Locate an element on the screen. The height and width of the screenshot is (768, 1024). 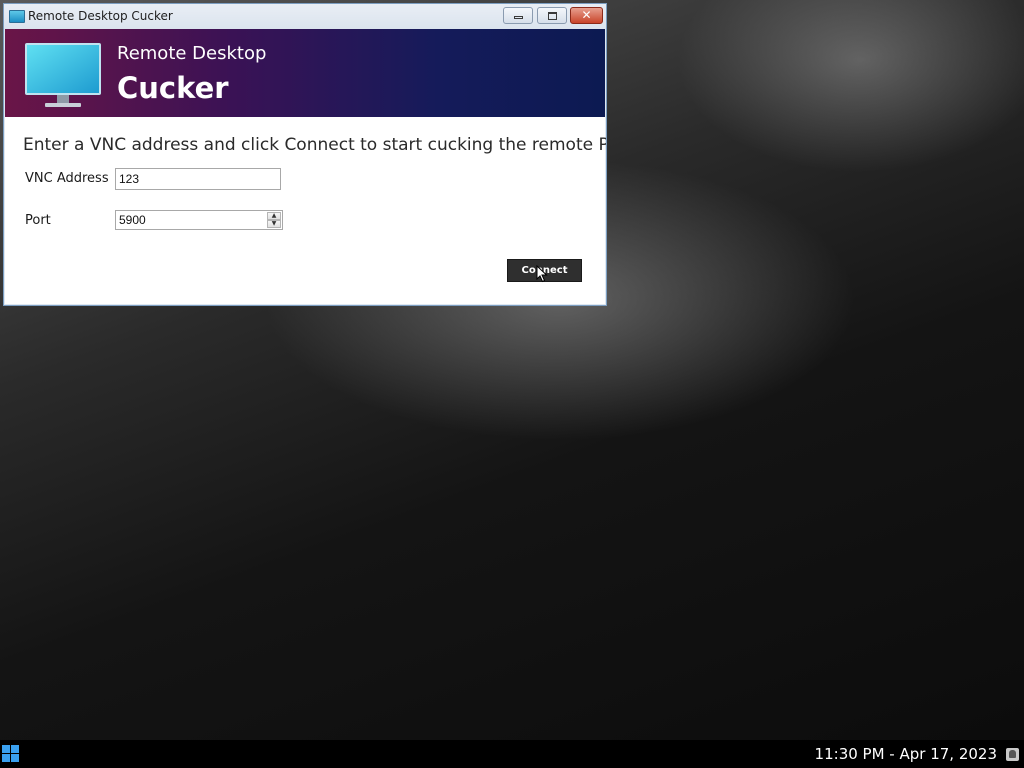
window-title: Remote Desktop Cucker is located at coordinates (100, 16).